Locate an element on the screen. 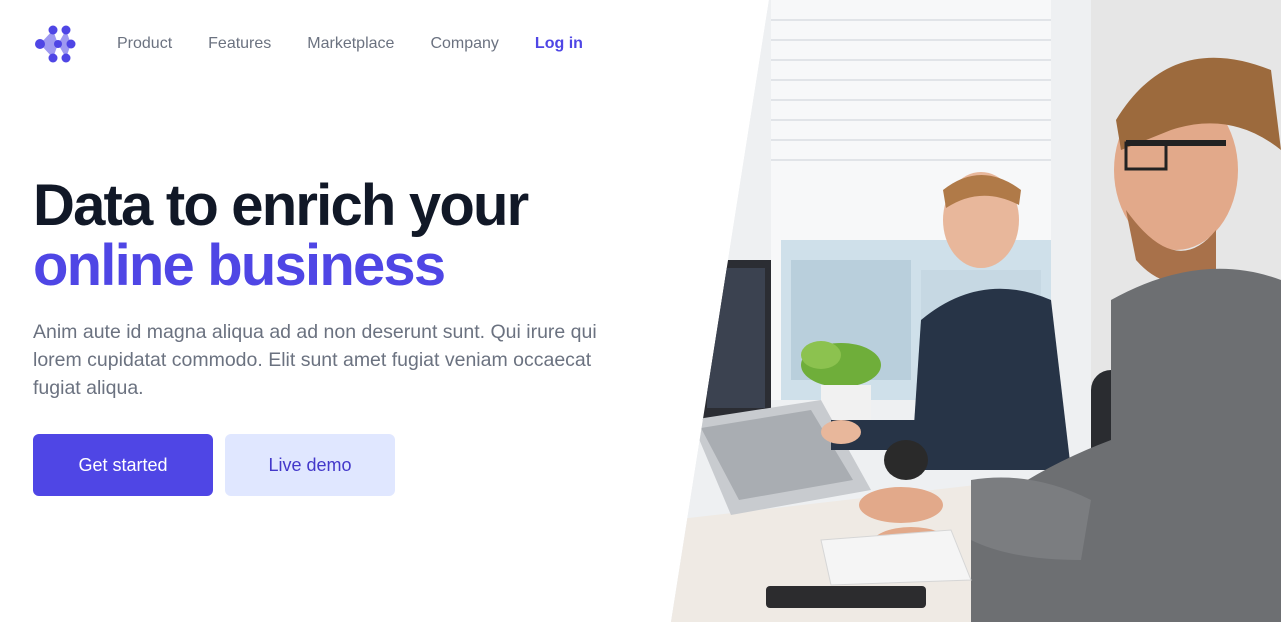 This screenshot has height=622, width=1281. headline-line-2: online business is located at coordinates (239, 265).